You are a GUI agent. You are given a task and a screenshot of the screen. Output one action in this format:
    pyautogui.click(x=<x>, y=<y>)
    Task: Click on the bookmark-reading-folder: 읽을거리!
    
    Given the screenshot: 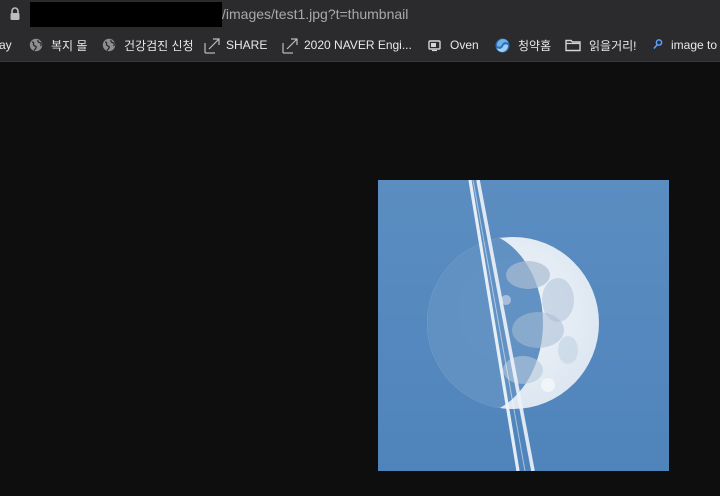 What is the action you would take?
    pyautogui.click(x=601, y=45)
    